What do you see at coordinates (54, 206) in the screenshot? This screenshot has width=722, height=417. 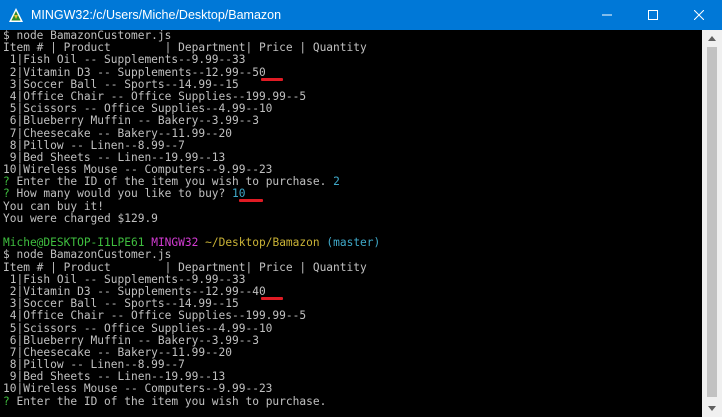 I see `terminal-text: You can buy it!` at bounding box center [54, 206].